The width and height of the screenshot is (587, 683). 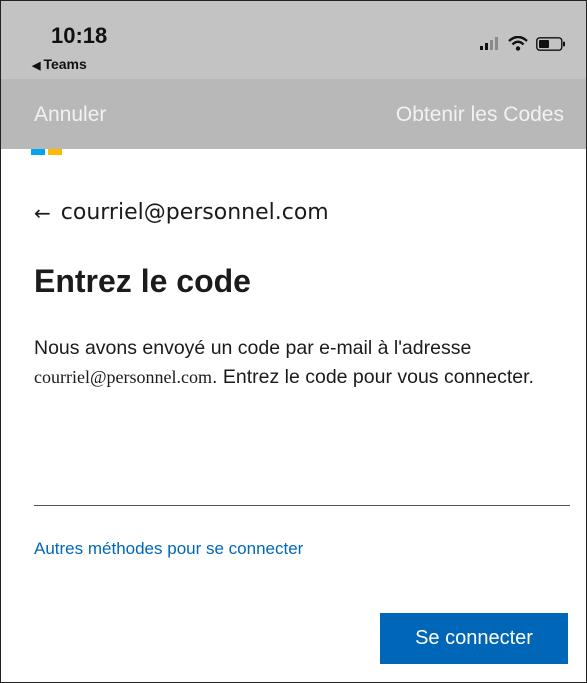 I want to click on page-title: Entrez le code, so click(x=142, y=281).